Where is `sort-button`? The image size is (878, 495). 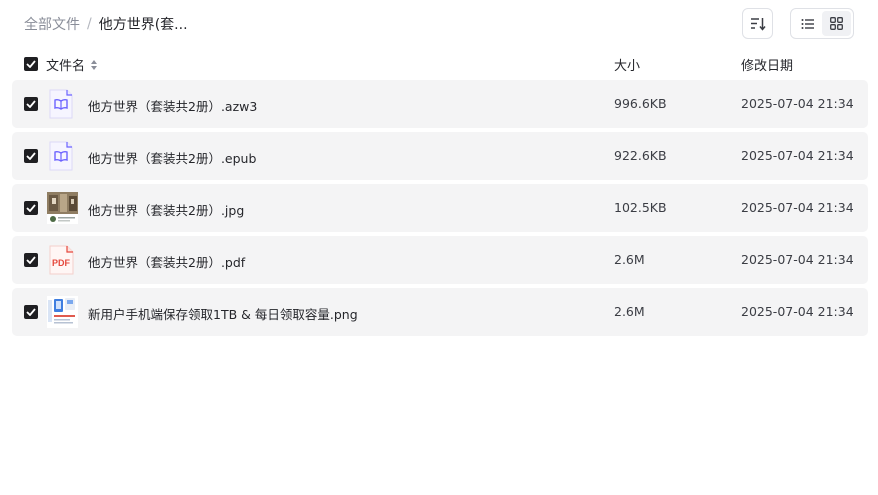
sort-button is located at coordinates (757, 23).